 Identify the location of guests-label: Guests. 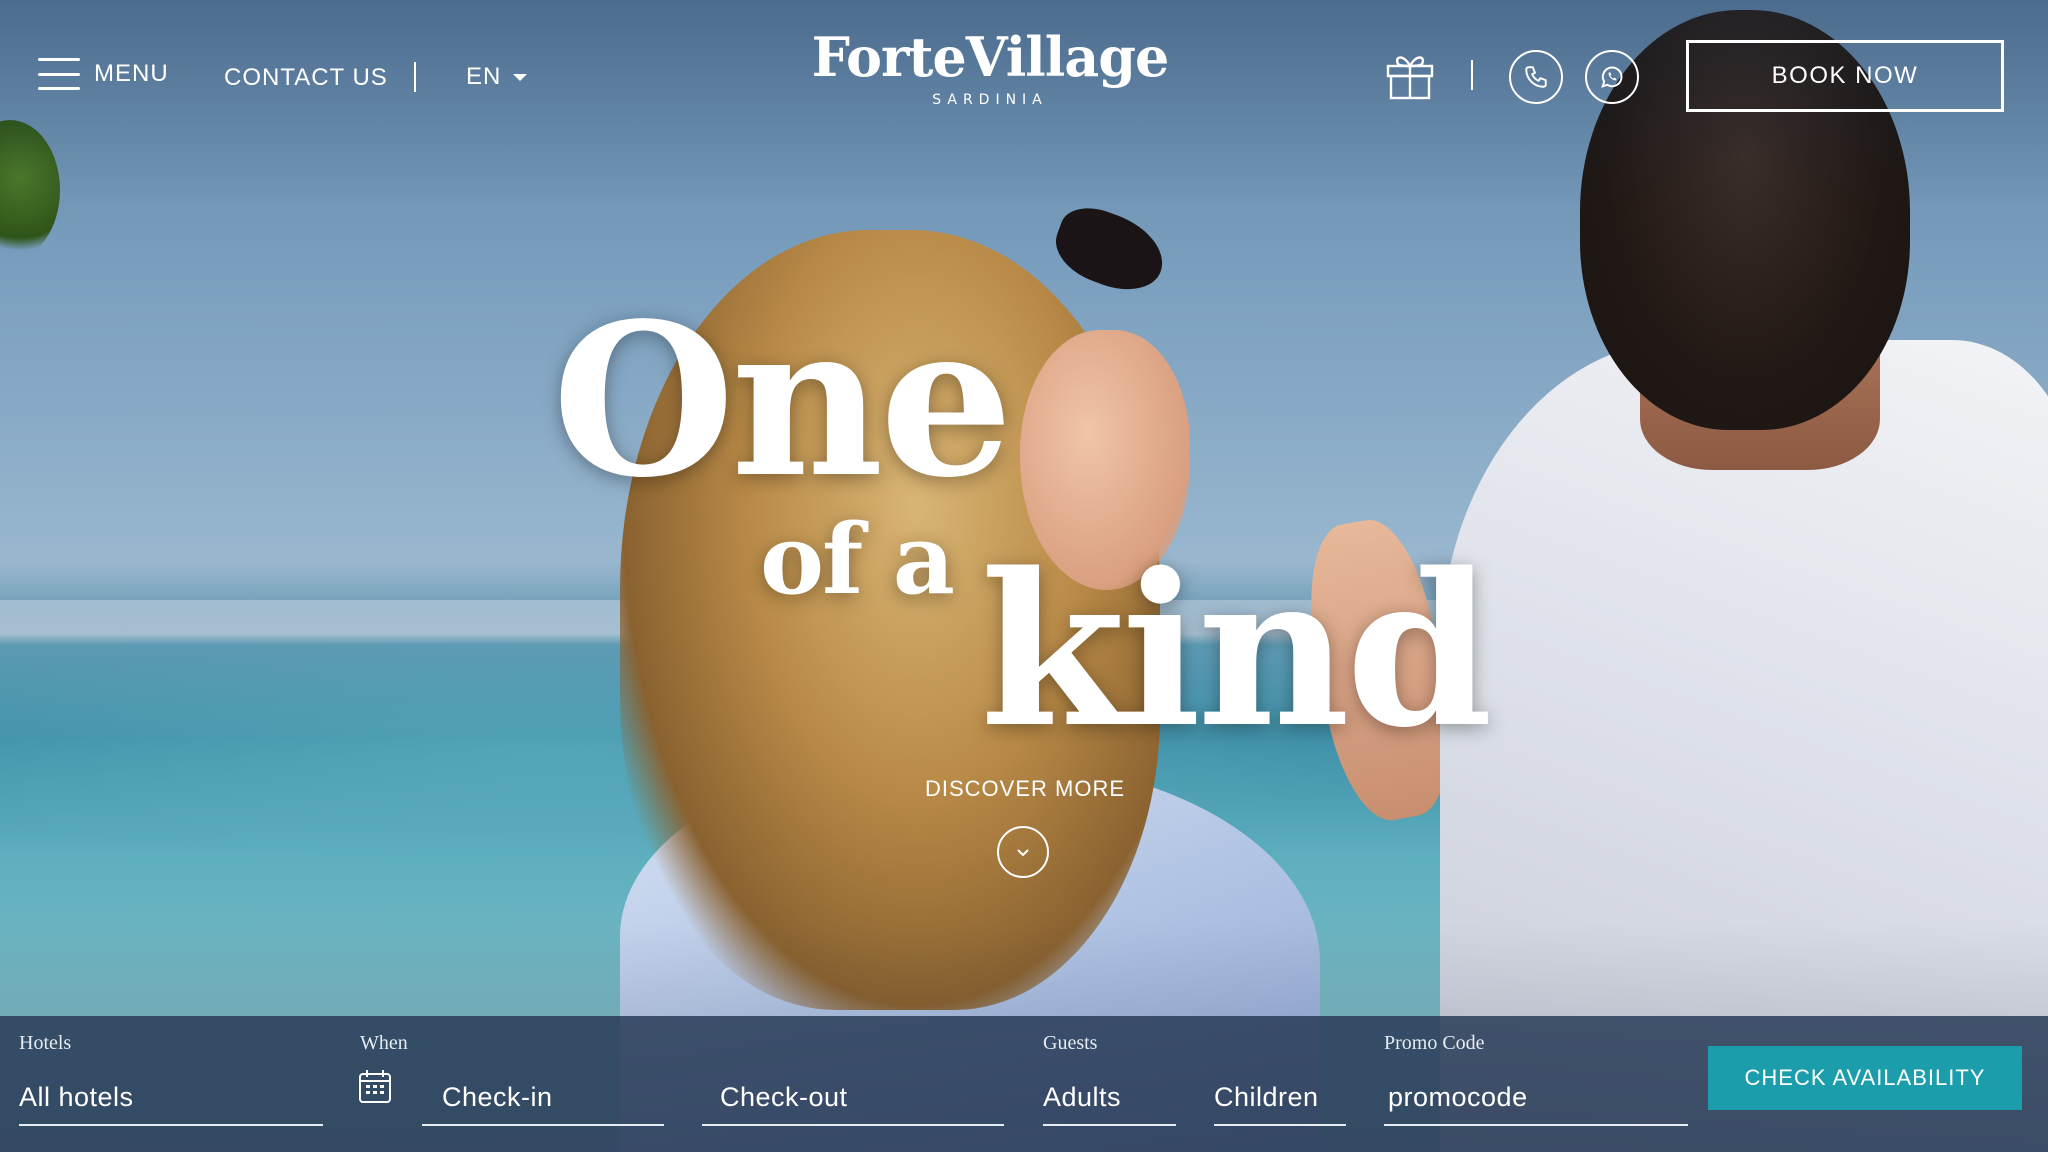
(1070, 1043).